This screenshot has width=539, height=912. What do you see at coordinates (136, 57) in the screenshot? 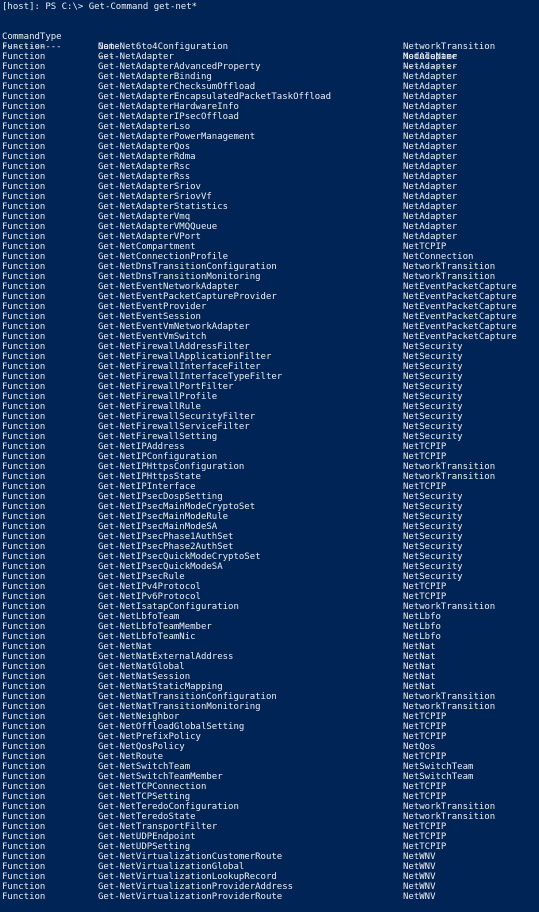
I see `command-name-cell: Get-NetAdapter` at bounding box center [136, 57].